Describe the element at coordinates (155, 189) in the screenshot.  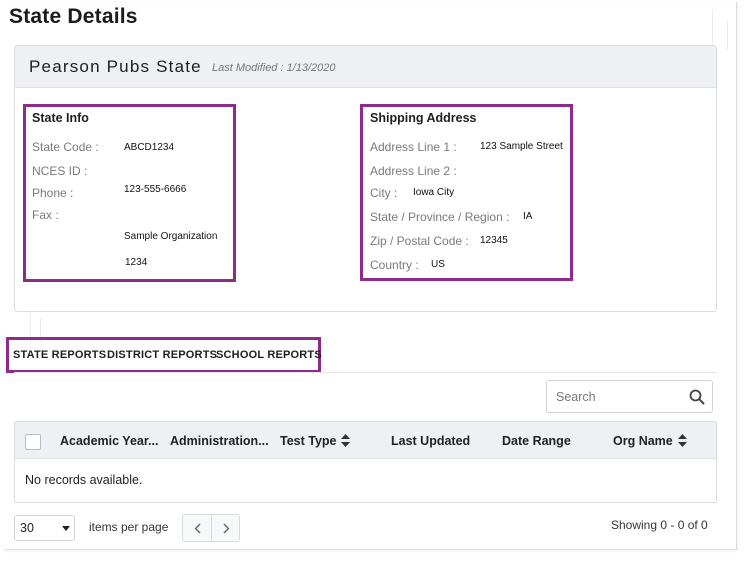
I see `phone-value: 123-555-6666` at that location.